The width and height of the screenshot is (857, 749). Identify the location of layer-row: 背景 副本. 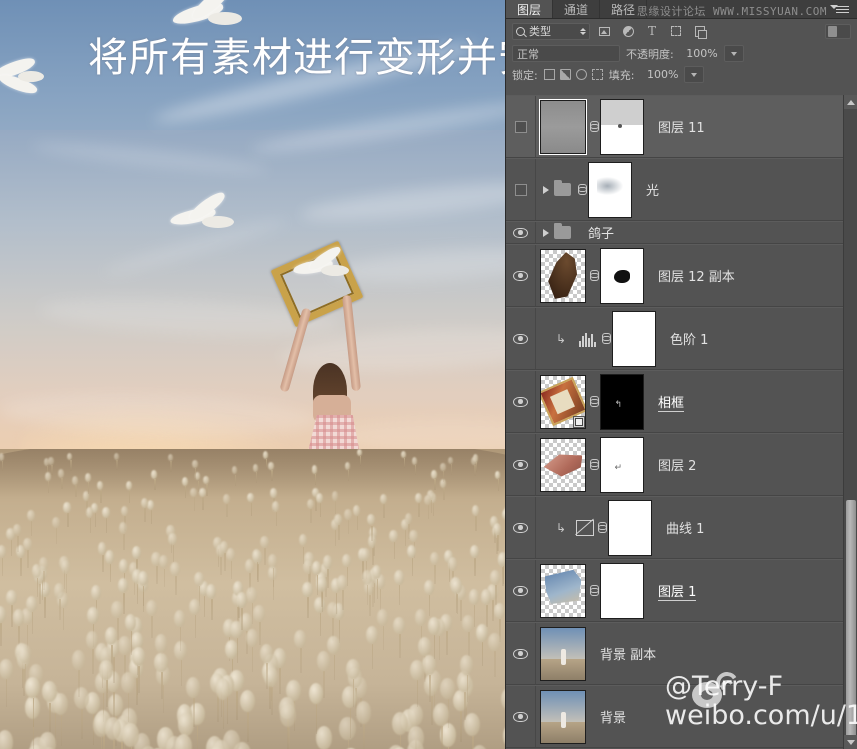
(681, 653).